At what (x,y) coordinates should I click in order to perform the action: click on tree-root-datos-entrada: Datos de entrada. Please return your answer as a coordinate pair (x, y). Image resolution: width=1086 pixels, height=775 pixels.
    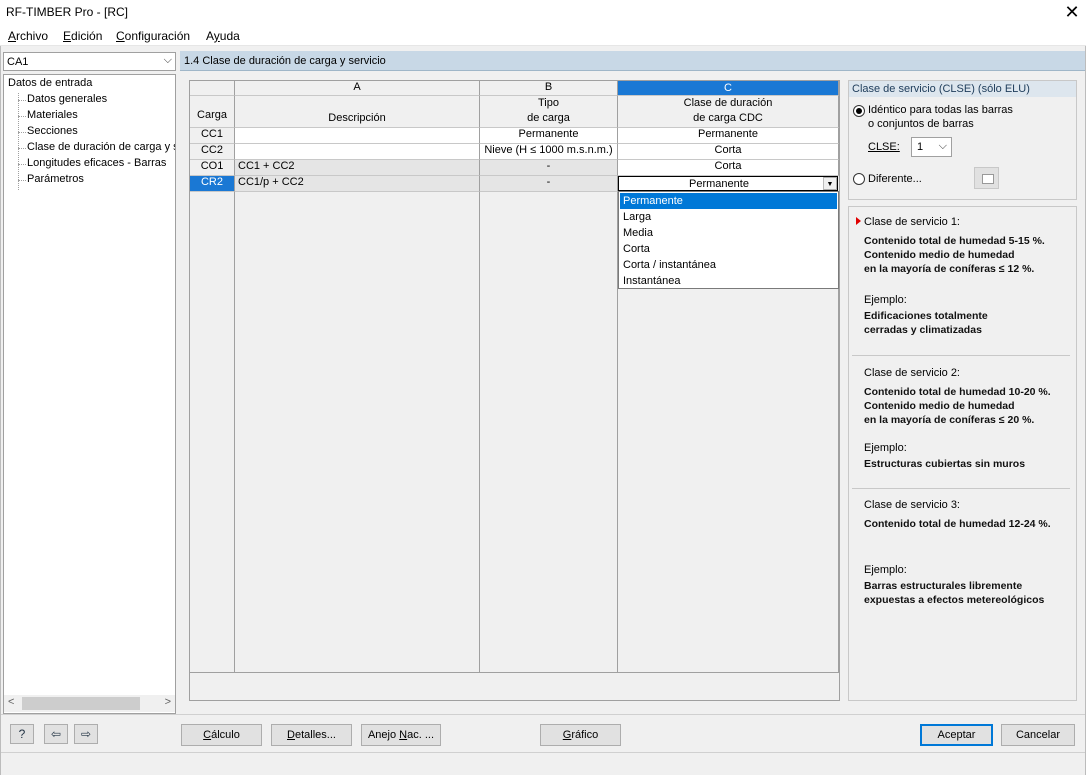
    Looking at the image, I should click on (50, 83).